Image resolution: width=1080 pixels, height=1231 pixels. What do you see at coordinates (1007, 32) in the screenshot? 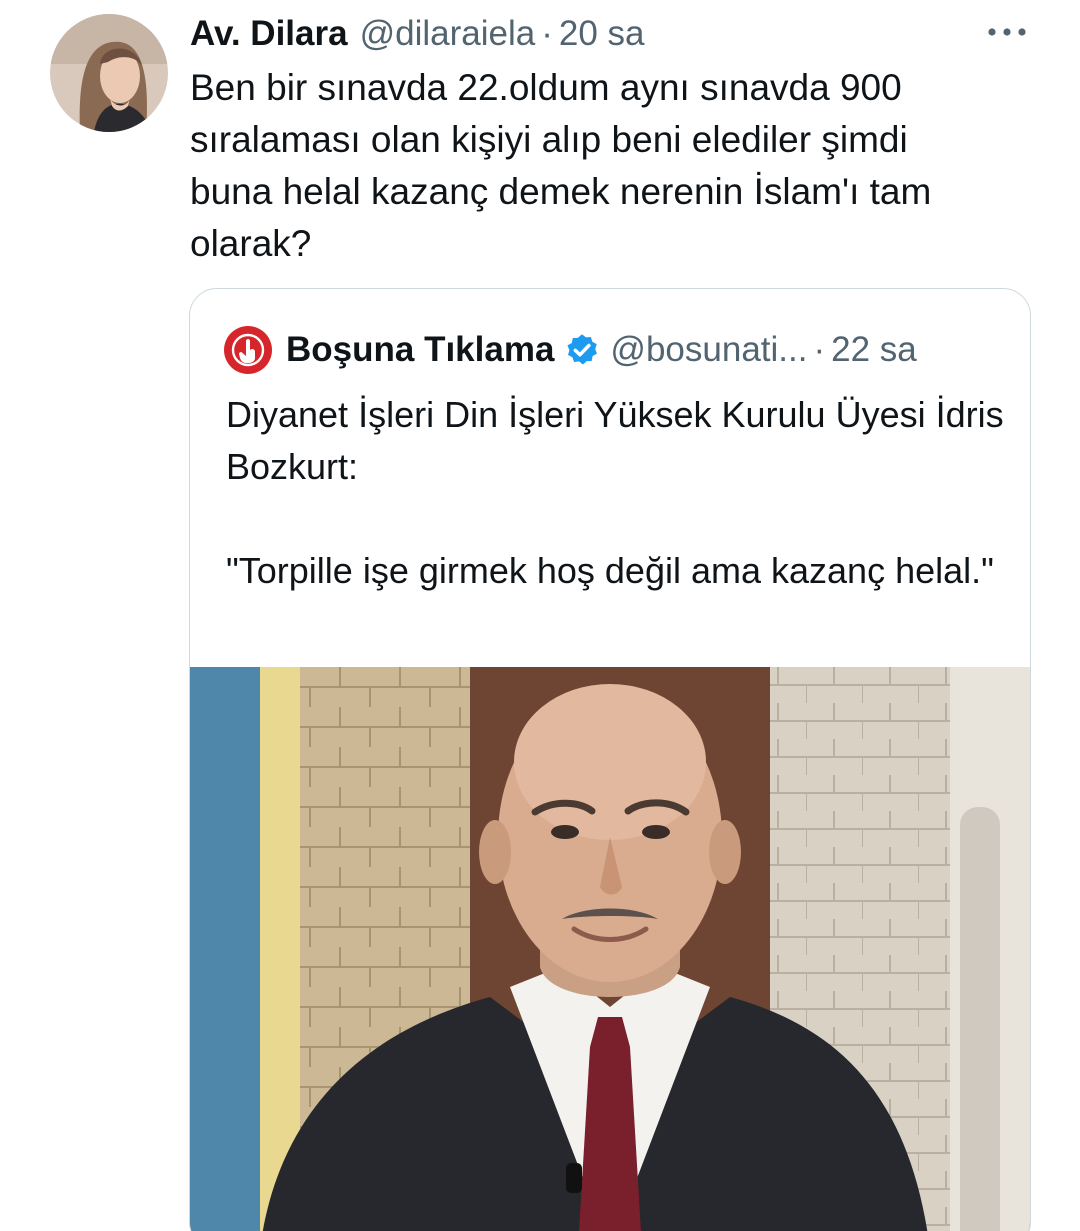
I see `more-horizontal-icon` at bounding box center [1007, 32].